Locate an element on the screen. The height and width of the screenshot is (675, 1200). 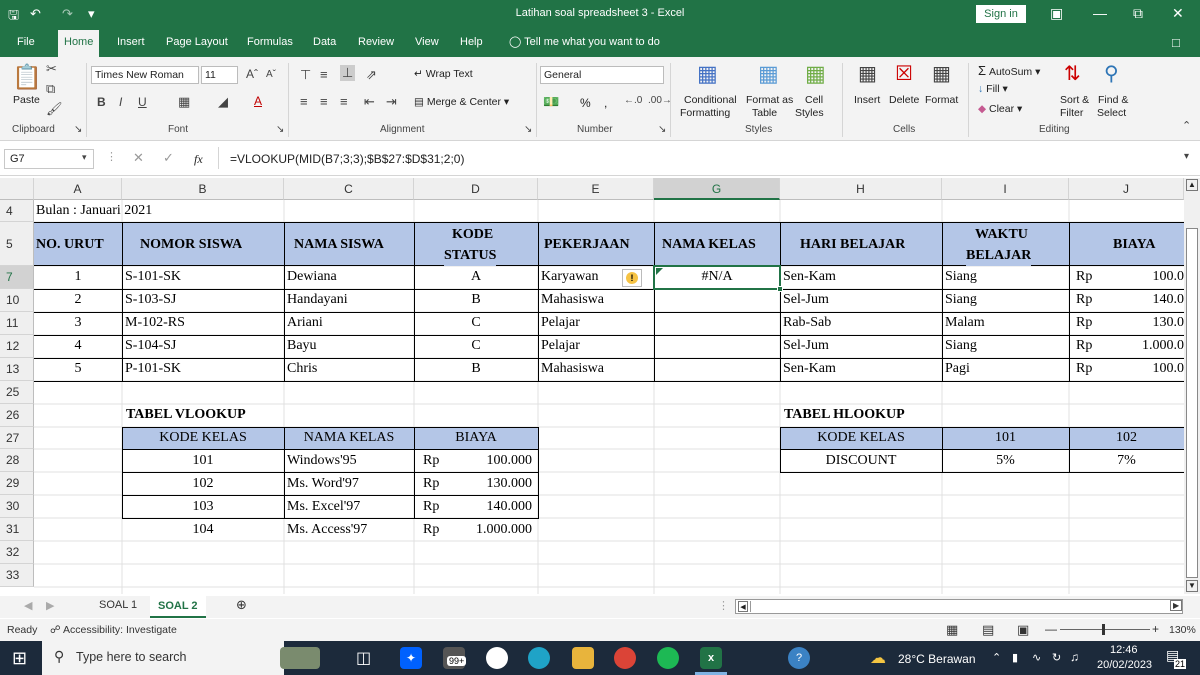
name-box-dropdown-icon: ▾ is located at coordinates (84, 157).